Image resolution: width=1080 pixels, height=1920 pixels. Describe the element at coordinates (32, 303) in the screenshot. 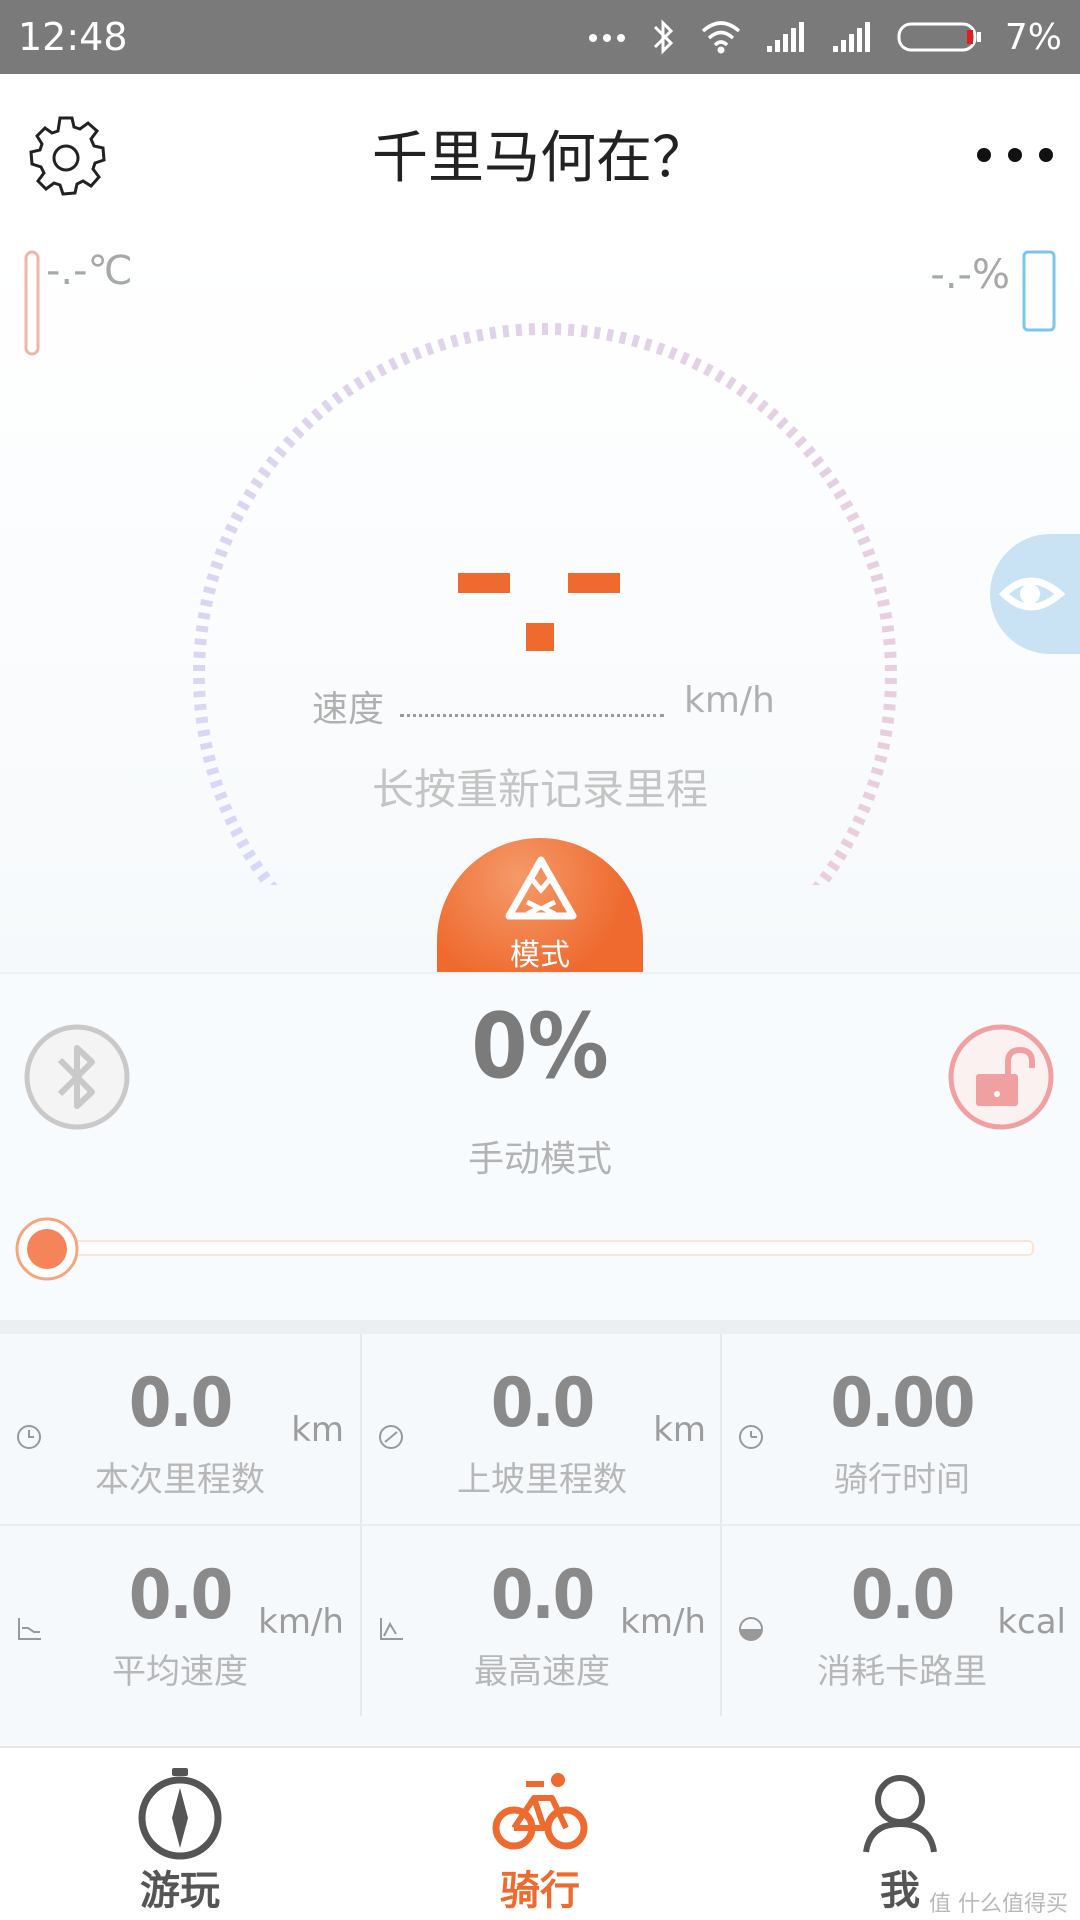

I see `thermometer-icon` at that location.